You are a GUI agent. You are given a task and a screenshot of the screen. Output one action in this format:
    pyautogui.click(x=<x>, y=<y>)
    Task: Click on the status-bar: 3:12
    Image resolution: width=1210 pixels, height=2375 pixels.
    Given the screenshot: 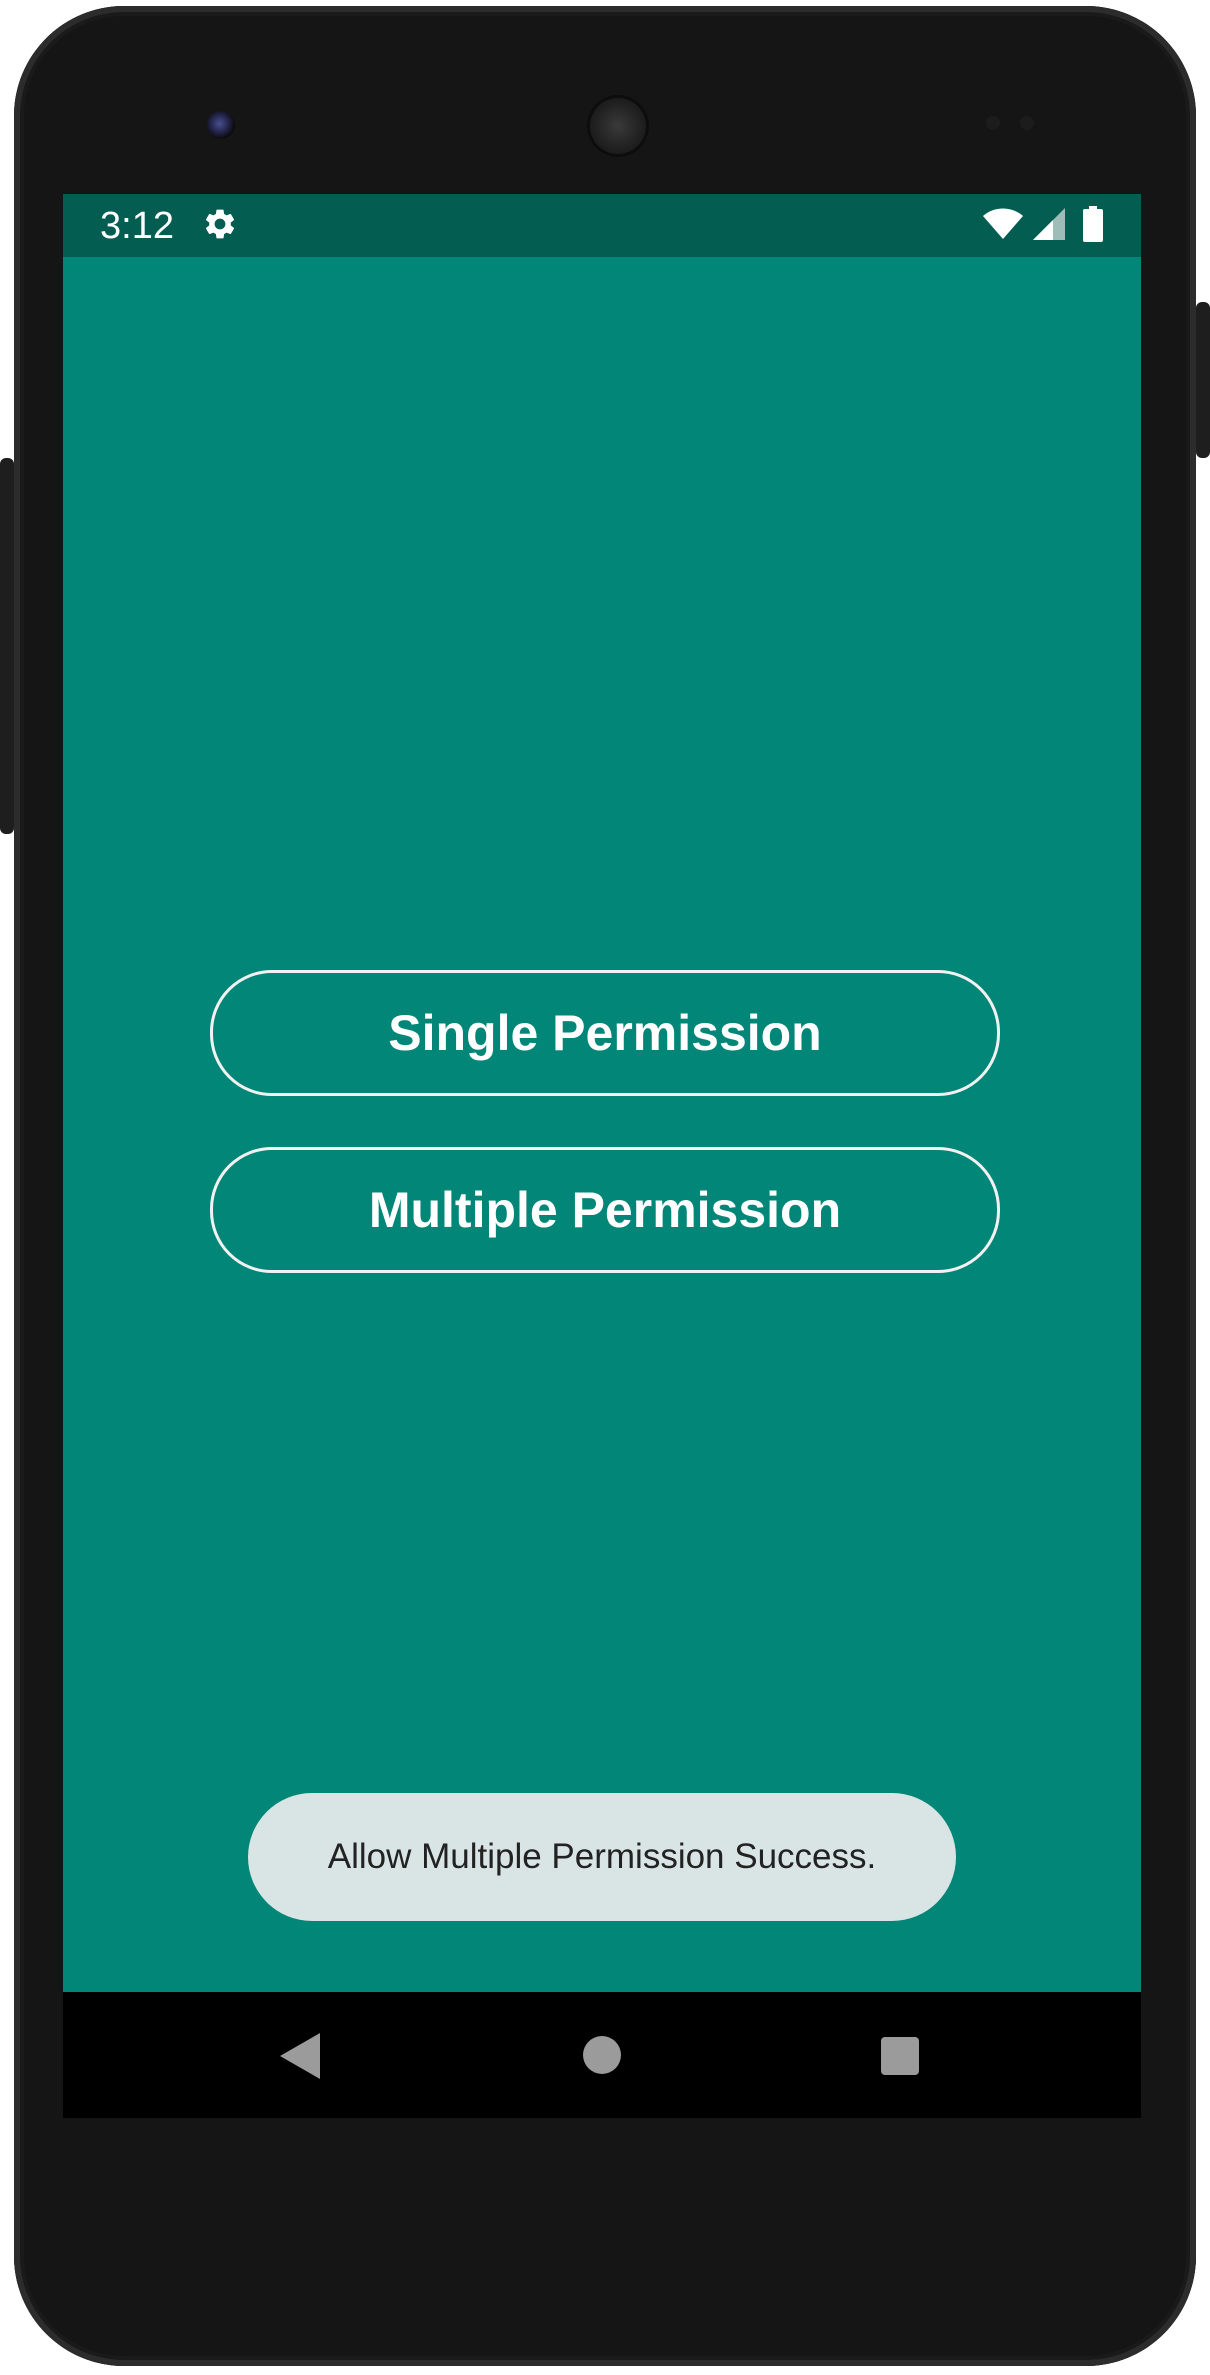 What is the action you would take?
    pyautogui.click(x=602, y=225)
    